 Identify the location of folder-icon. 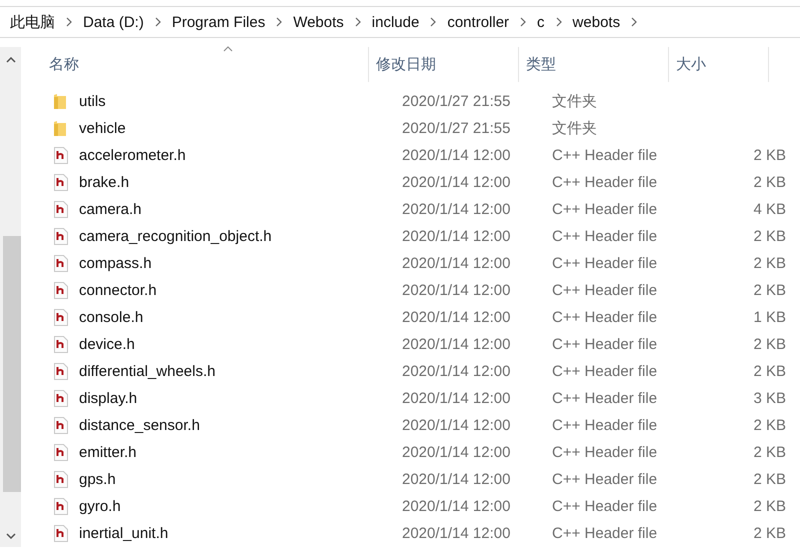
(60, 101).